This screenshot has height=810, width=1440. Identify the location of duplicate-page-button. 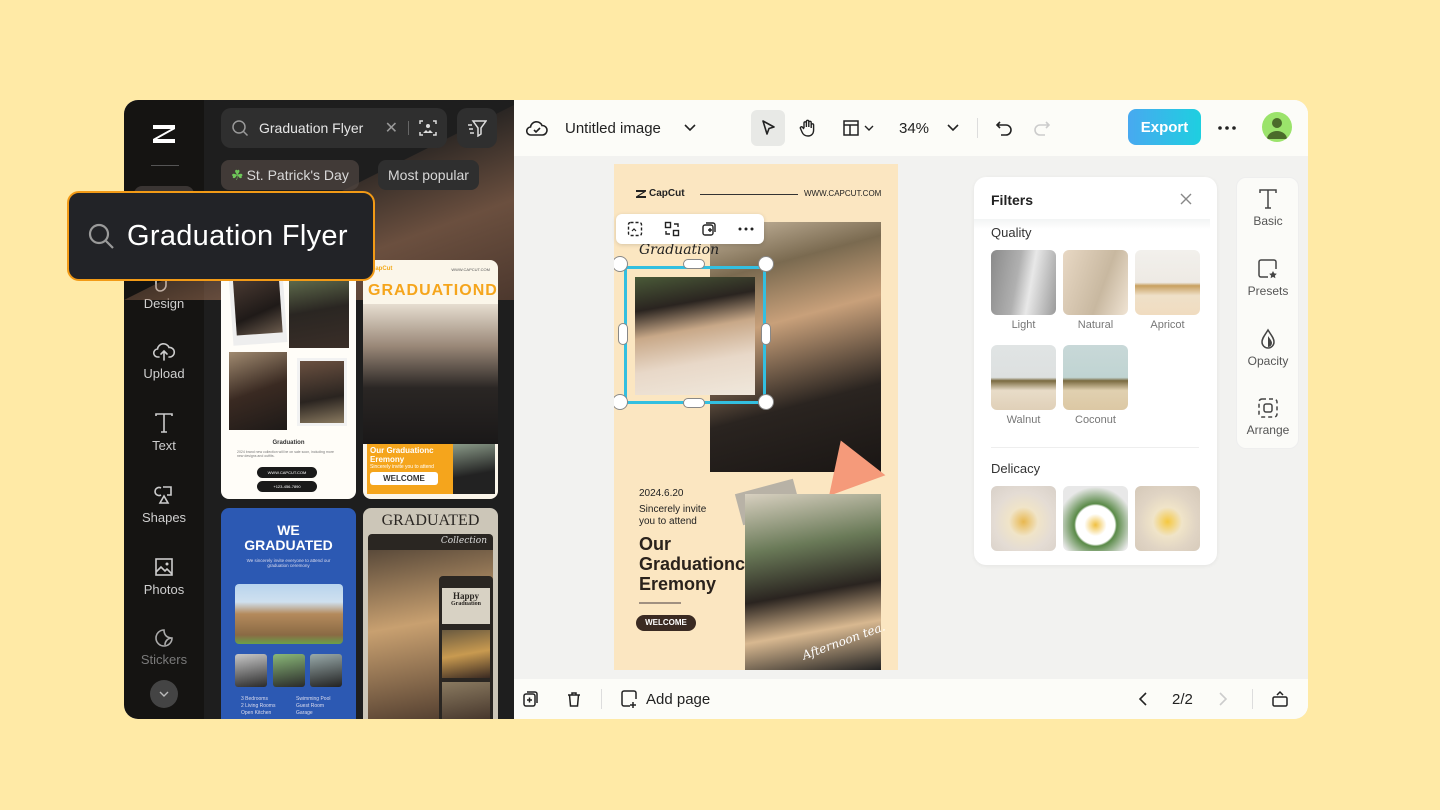
(531, 699).